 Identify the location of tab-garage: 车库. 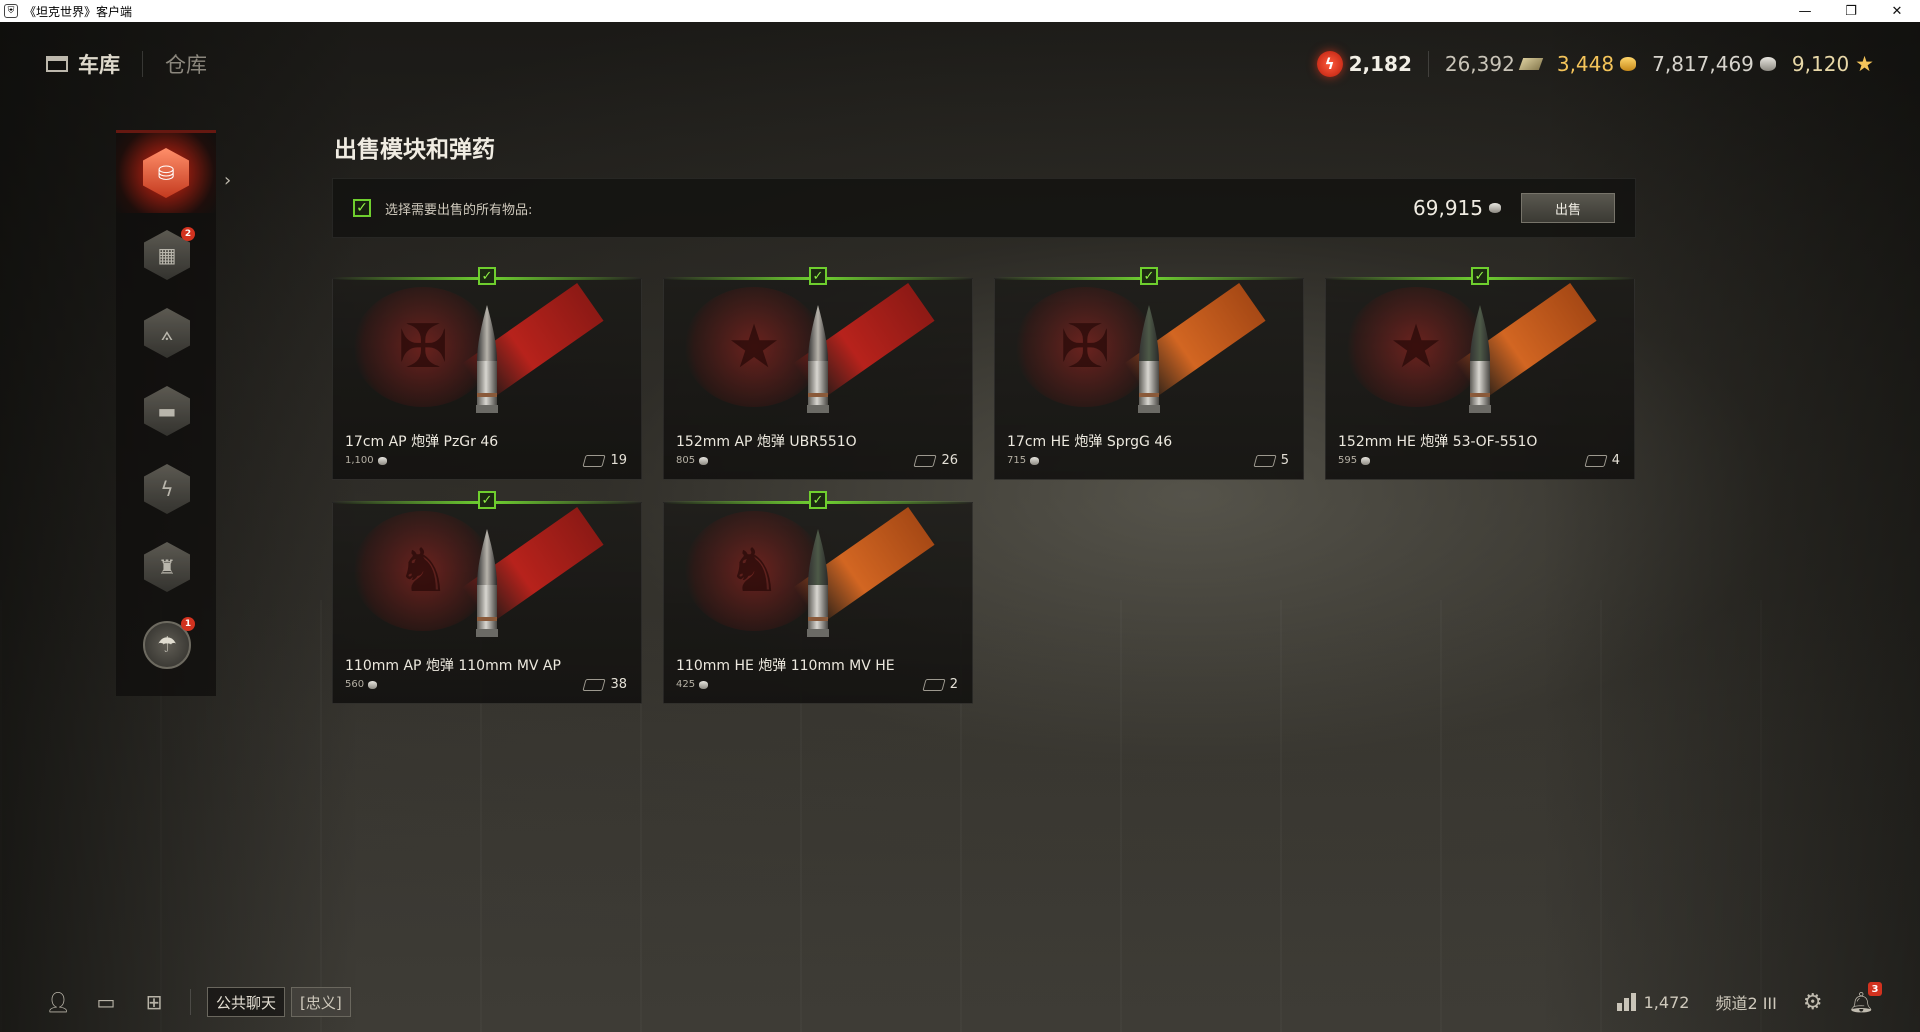
(83, 64).